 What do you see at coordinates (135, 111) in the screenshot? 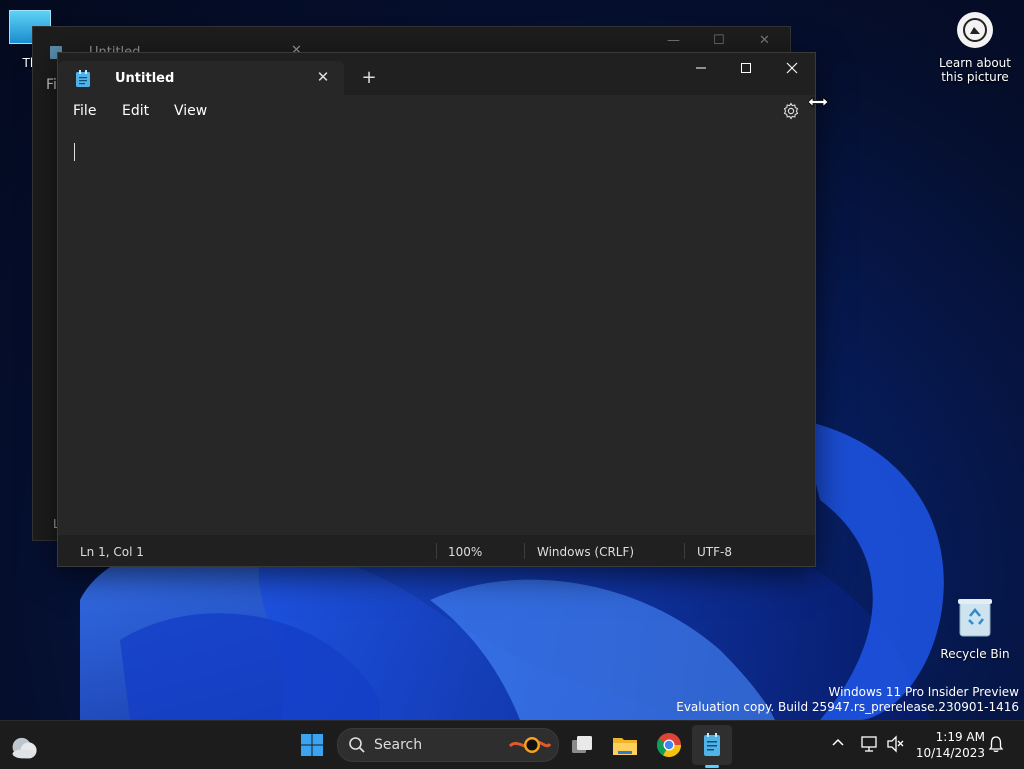
I see `menu-edit: Edit` at bounding box center [135, 111].